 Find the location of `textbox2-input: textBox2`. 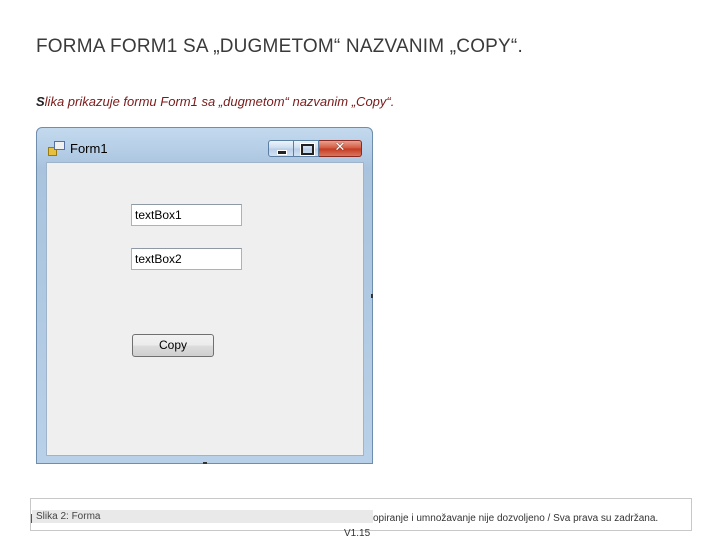

textbox2-input: textBox2 is located at coordinates (186, 259).